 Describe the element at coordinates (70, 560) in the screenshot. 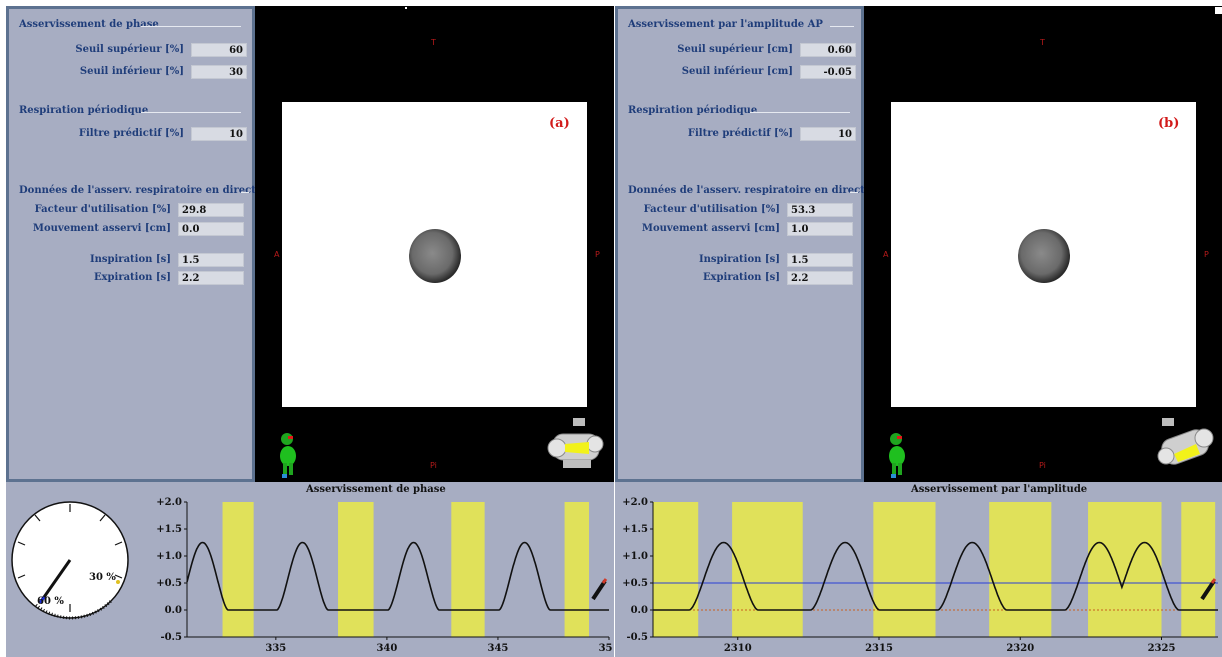

I see `gating-dial: 30 % 60 %` at that location.